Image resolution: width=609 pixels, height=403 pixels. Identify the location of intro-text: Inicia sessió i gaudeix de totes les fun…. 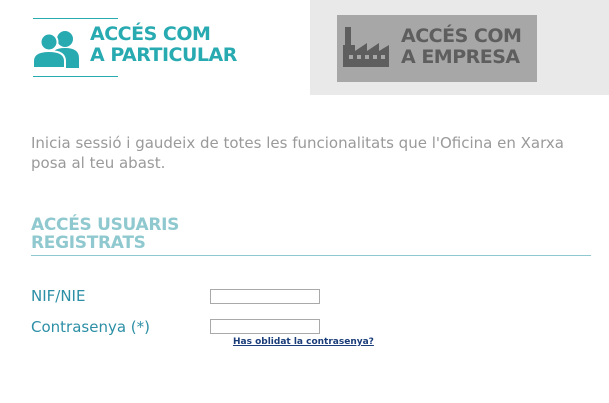
(297, 153).